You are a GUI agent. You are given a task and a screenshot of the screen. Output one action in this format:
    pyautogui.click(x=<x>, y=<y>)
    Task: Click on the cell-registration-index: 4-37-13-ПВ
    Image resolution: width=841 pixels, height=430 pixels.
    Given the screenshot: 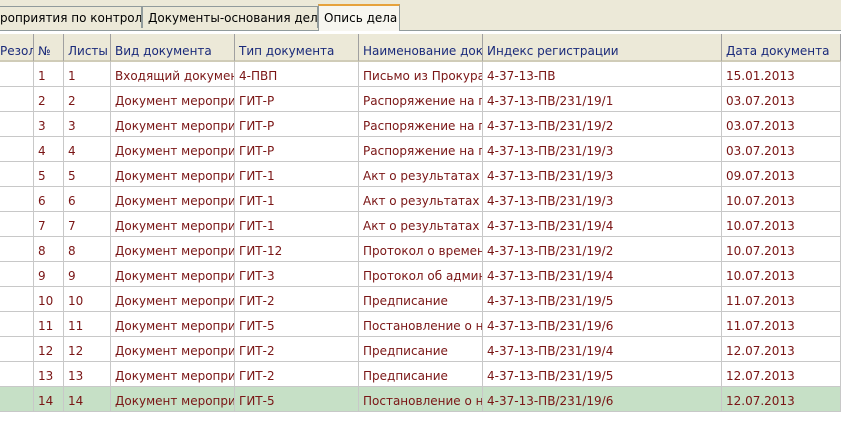 What is the action you would take?
    pyautogui.click(x=602, y=74)
    